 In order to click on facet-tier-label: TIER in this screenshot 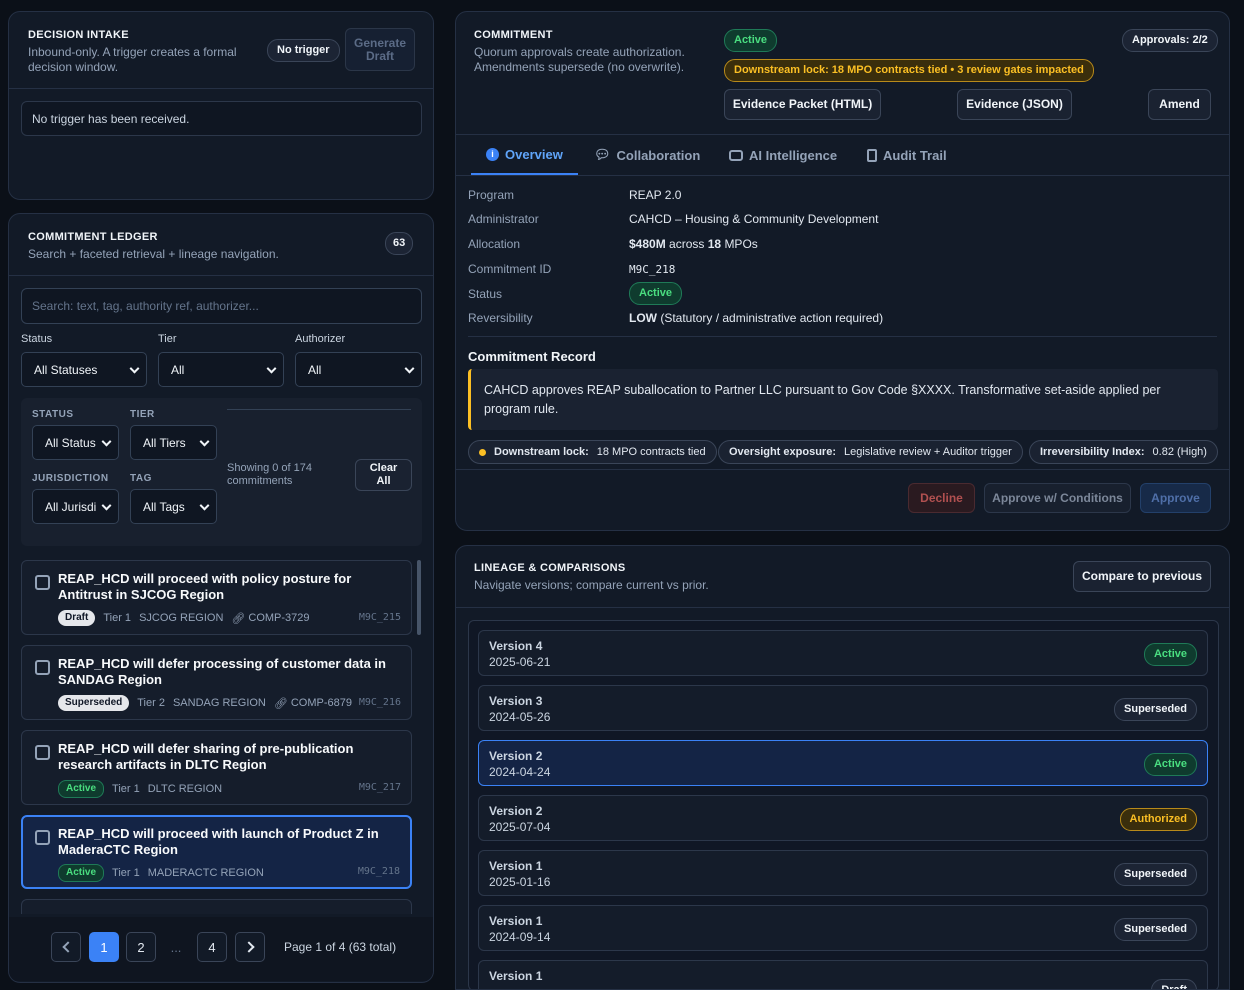, I will do `click(142, 414)`.